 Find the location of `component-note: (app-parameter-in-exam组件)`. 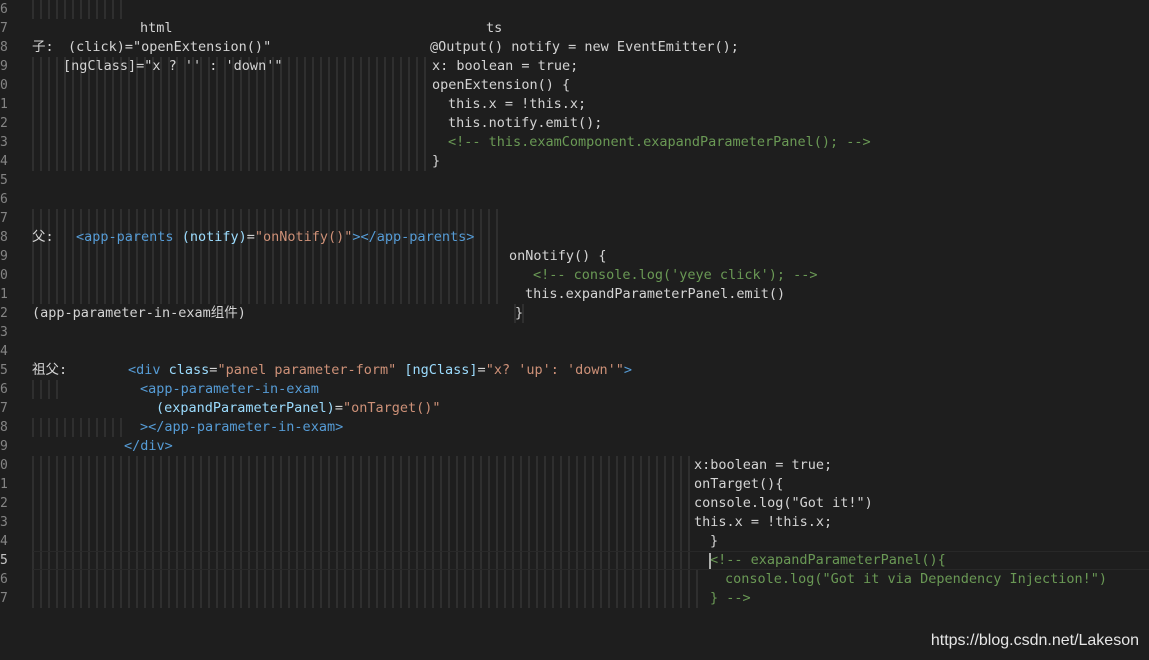

component-note: (app-parameter-in-exam组件) is located at coordinates (139, 313).